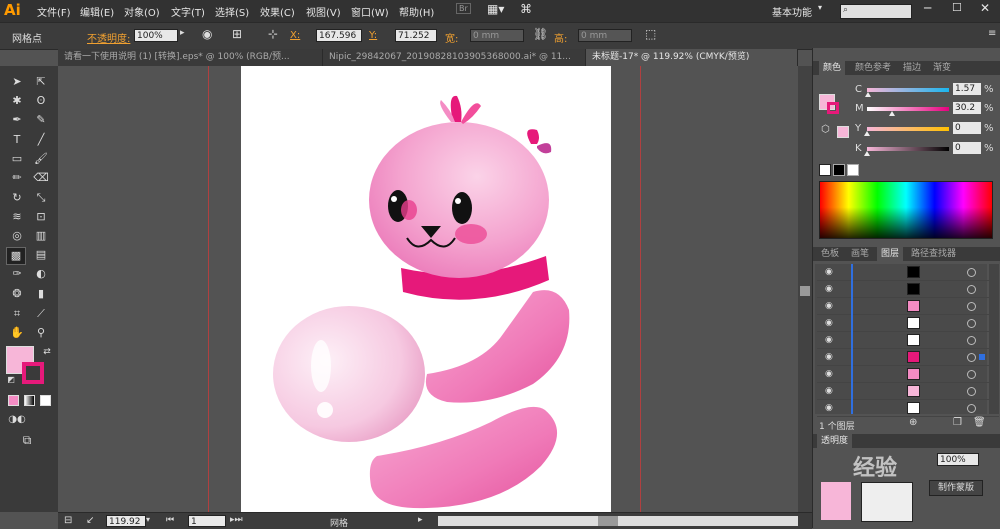  Describe the element at coordinates (497, 35) in the screenshot. I see `width-input: 0 mm` at that location.